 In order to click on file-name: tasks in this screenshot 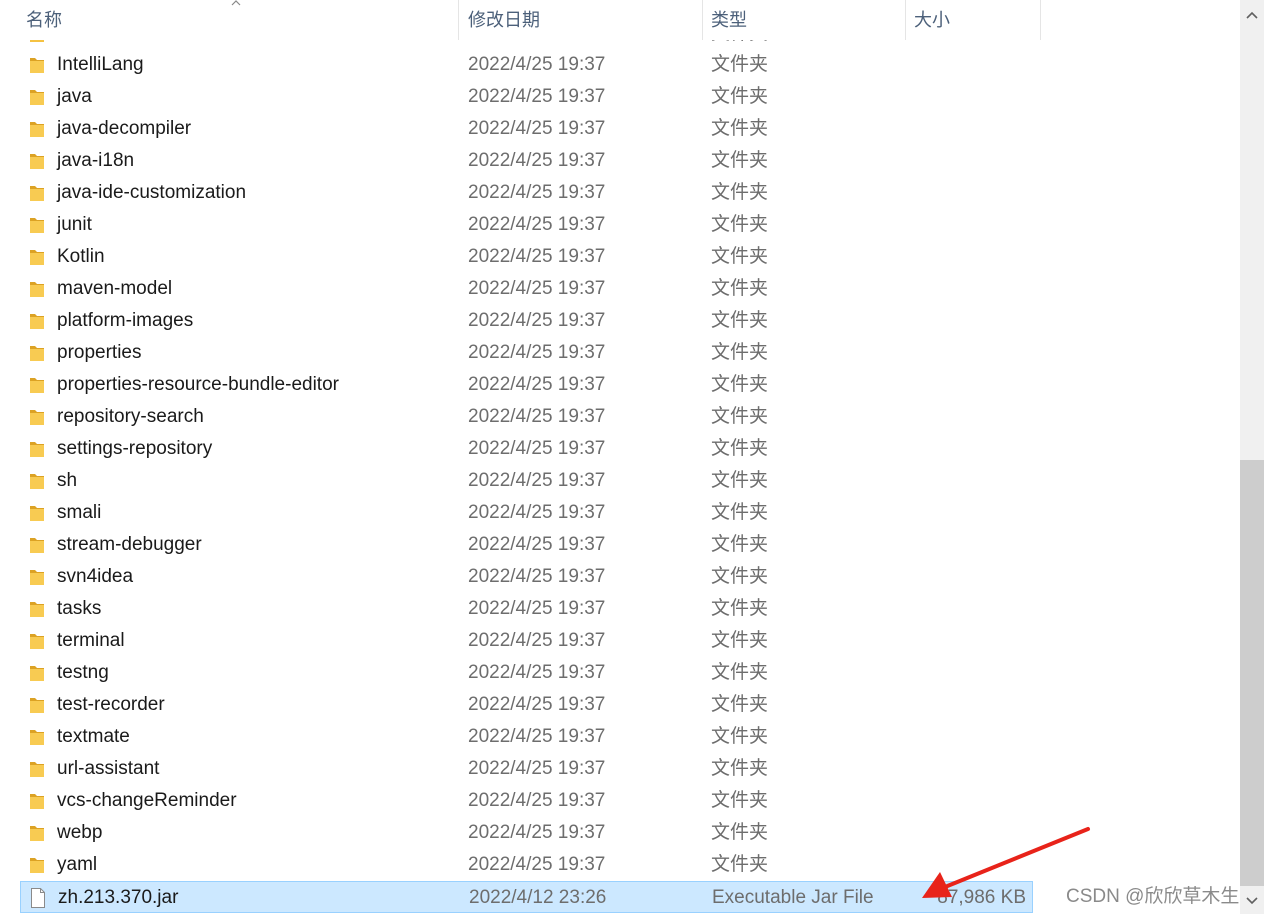, I will do `click(79, 608)`.